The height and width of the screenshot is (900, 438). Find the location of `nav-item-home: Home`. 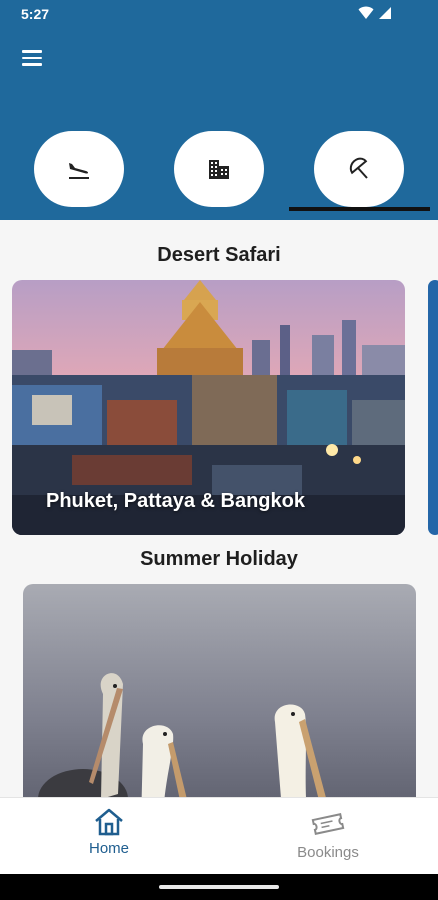

nav-item-home: Home is located at coordinates (109, 832).